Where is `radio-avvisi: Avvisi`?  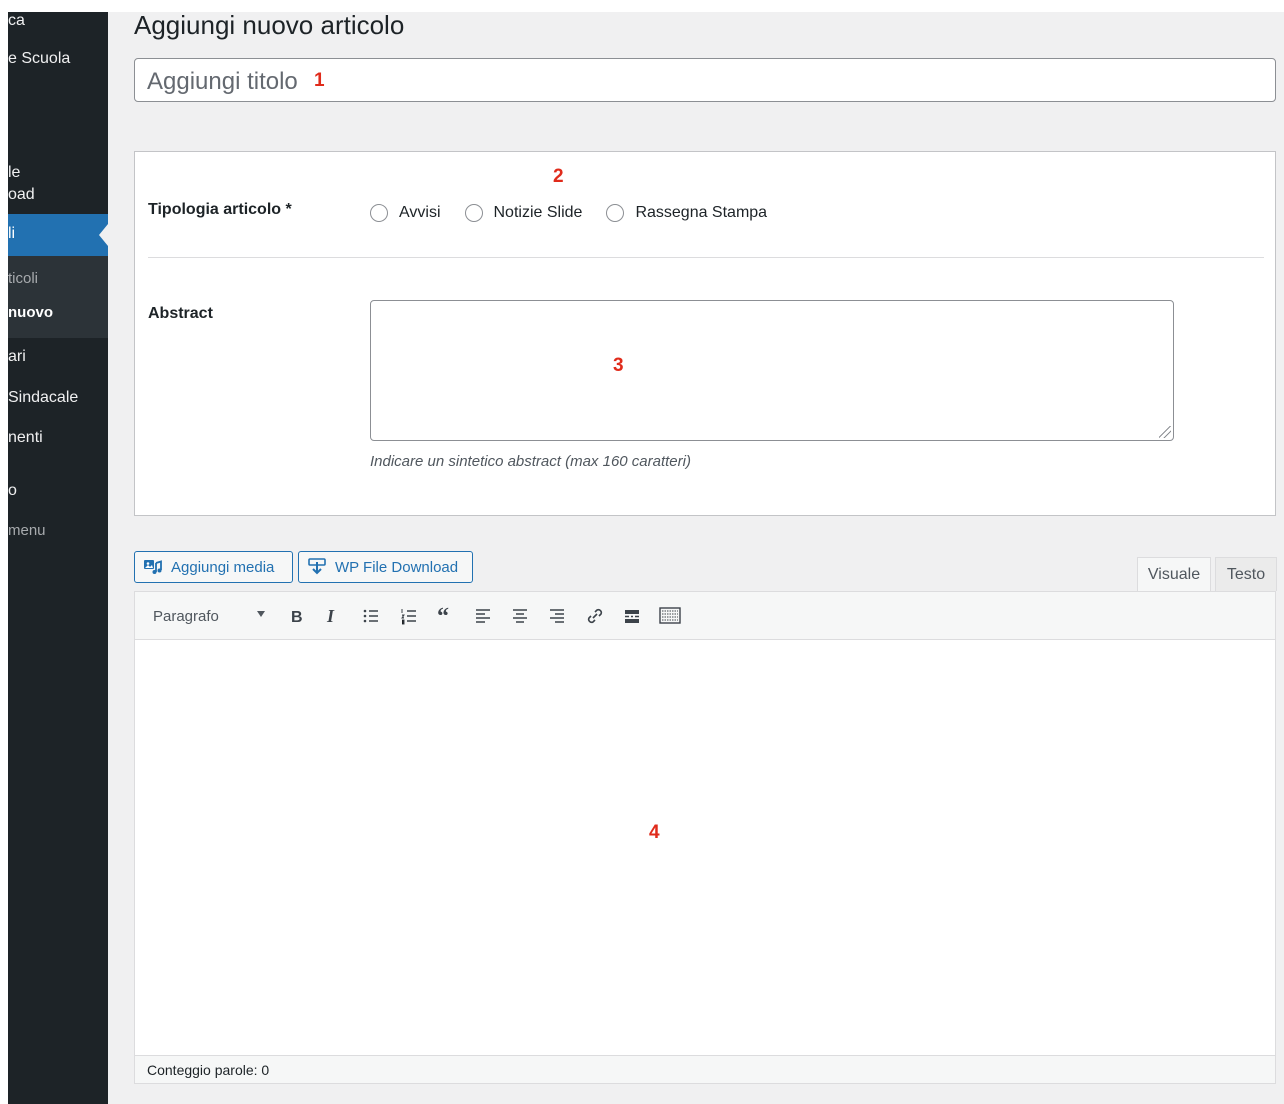
radio-avvisi: Avvisi is located at coordinates (405, 213).